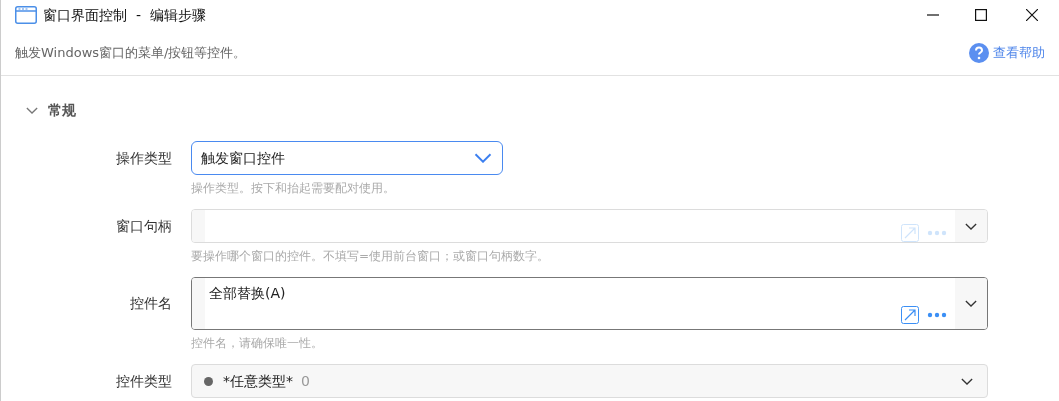 The image size is (1059, 401). I want to click on type-count: 0, so click(305, 381).